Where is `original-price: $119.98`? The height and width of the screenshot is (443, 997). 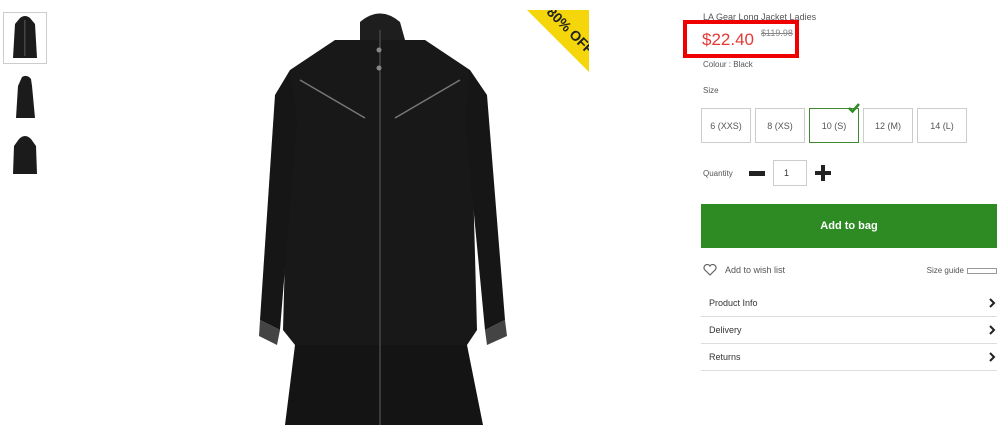 original-price: $119.98 is located at coordinates (777, 33).